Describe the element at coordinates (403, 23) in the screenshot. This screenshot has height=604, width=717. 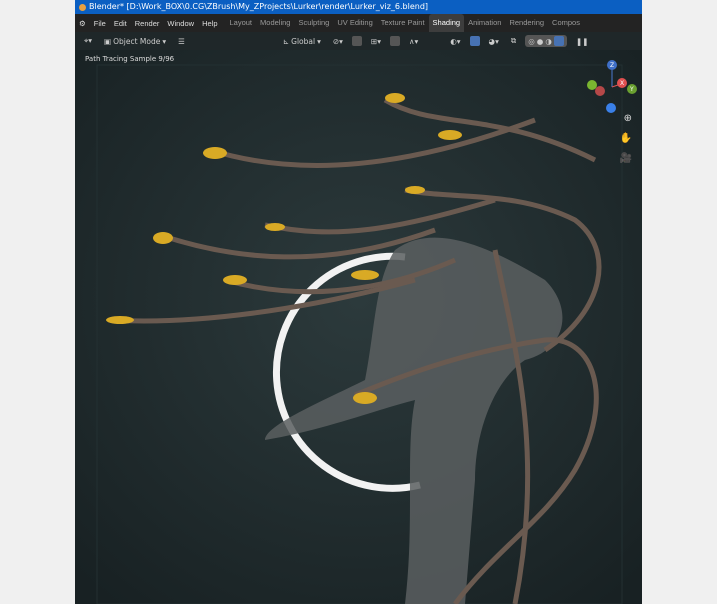
I see `tab-texture-paint: Texture Paint` at that location.